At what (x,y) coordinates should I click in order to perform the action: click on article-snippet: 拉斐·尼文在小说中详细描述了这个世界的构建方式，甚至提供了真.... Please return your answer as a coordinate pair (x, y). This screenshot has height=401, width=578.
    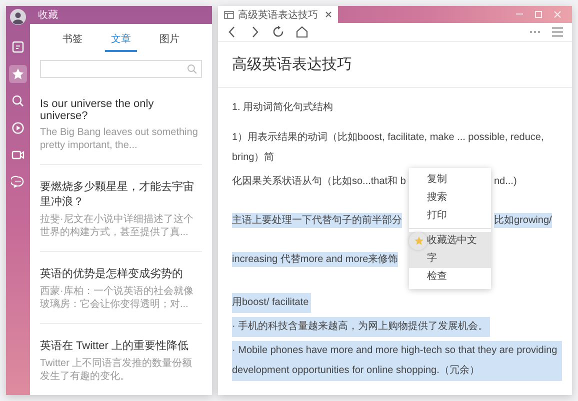
    Looking at the image, I should click on (117, 226).